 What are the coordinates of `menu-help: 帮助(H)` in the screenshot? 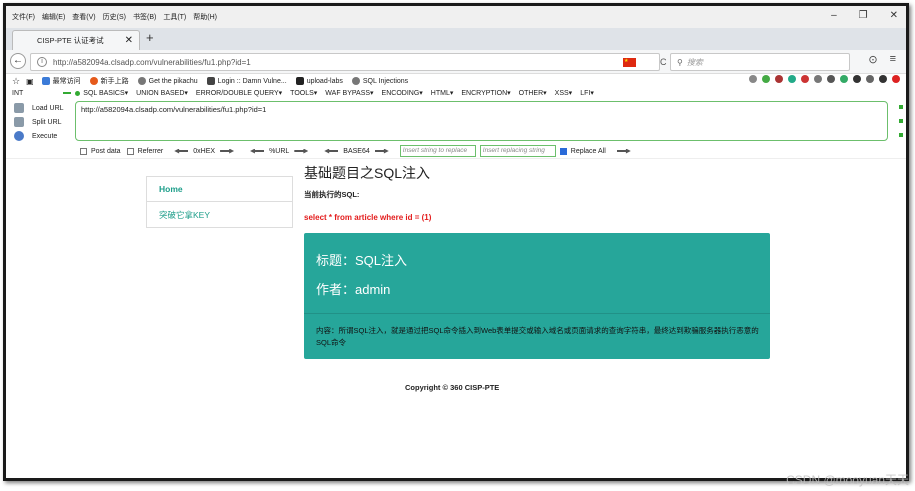 It's located at (205, 17).